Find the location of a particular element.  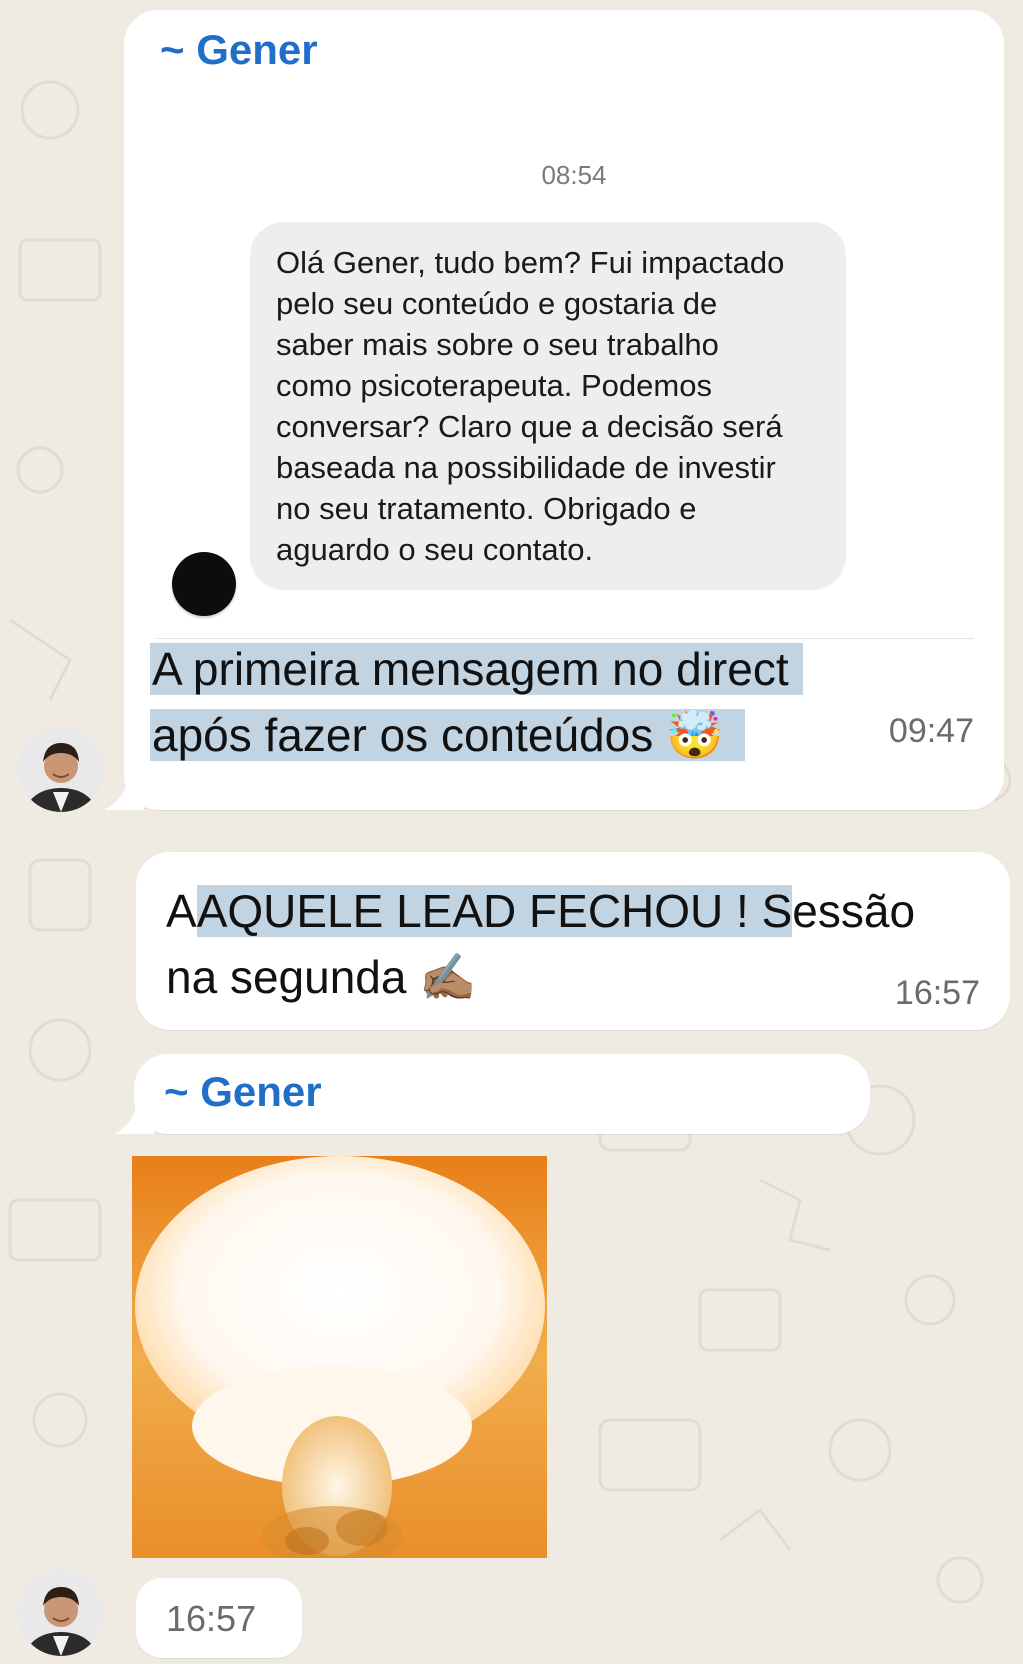

dm-quote-line: baseada na possibilidade de investir is located at coordinates (526, 467).